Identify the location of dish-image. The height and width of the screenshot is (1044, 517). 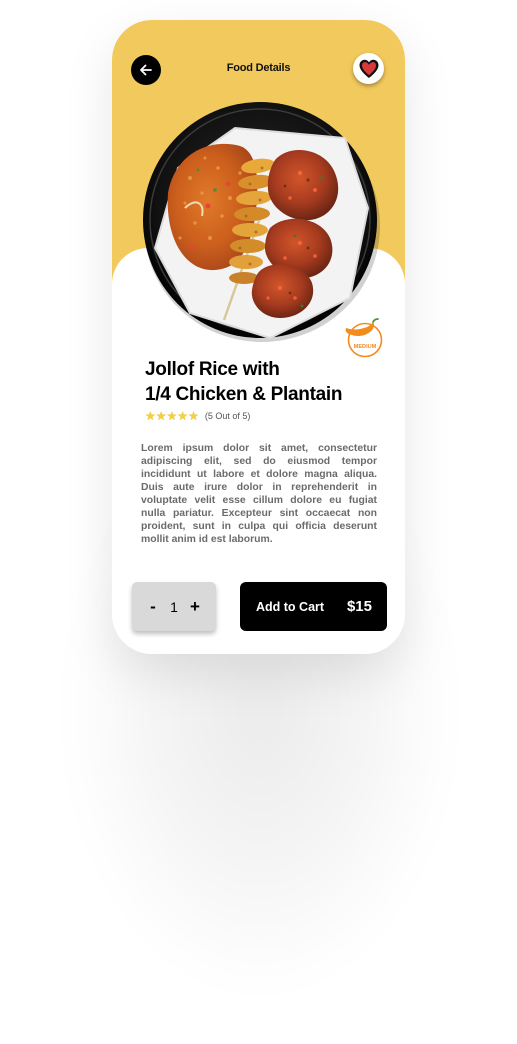
(261, 222).